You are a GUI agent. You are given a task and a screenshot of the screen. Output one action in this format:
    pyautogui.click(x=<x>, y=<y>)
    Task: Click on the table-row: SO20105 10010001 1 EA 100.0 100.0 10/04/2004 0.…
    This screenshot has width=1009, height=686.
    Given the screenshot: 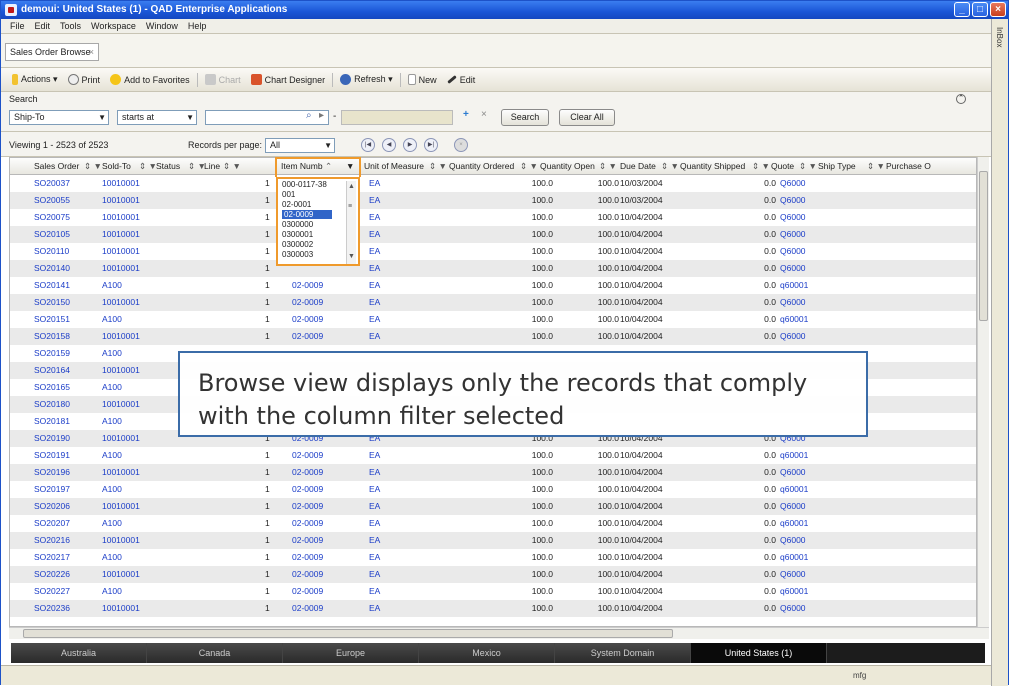 What is the action you would take?
    pyautogui.click(x=493, y=234)
    